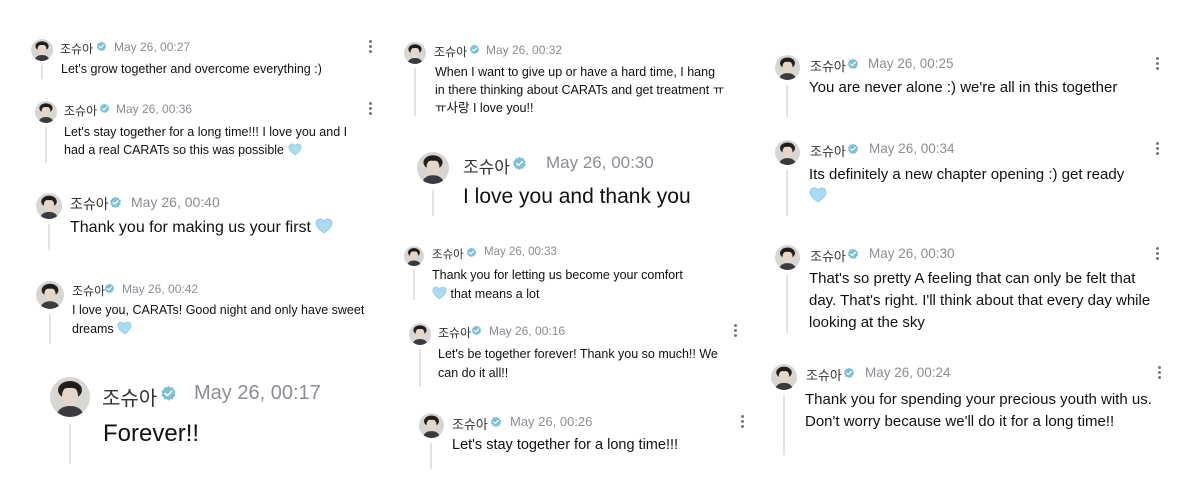 The width and height of the screenshot is (1199, 485). What do you see at coordinates (154, 109) in the screenshot?
I see `post-time: May 26, 00:36` at bounding box center [154, 109].